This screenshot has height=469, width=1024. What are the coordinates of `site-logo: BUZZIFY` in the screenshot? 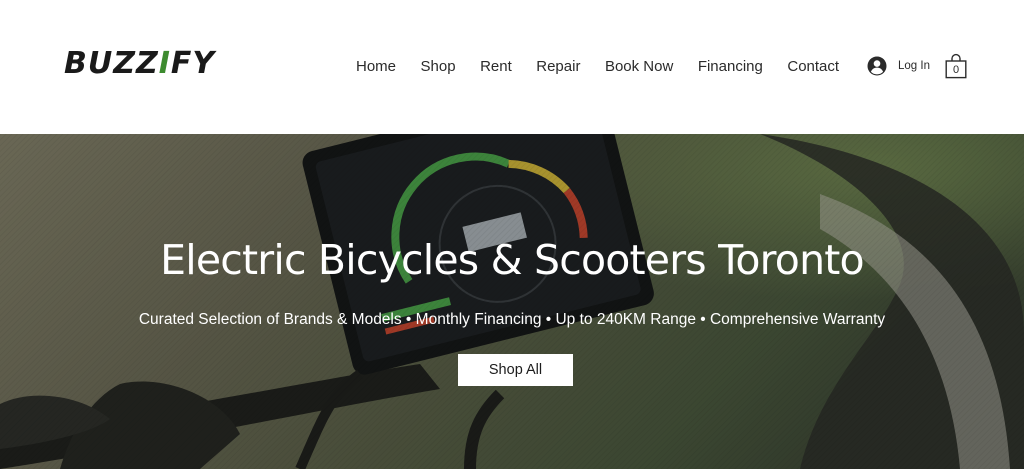 It's located at (139, 64).